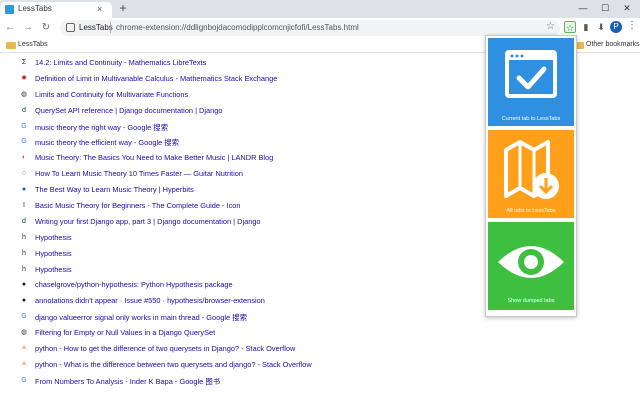 The width and height of the screenshot is (640, 400). Describe the element at coordinates (250, 128) in the screenshot. I see `list-item: Gmusic theory the right way - Google 搜索` at that location.